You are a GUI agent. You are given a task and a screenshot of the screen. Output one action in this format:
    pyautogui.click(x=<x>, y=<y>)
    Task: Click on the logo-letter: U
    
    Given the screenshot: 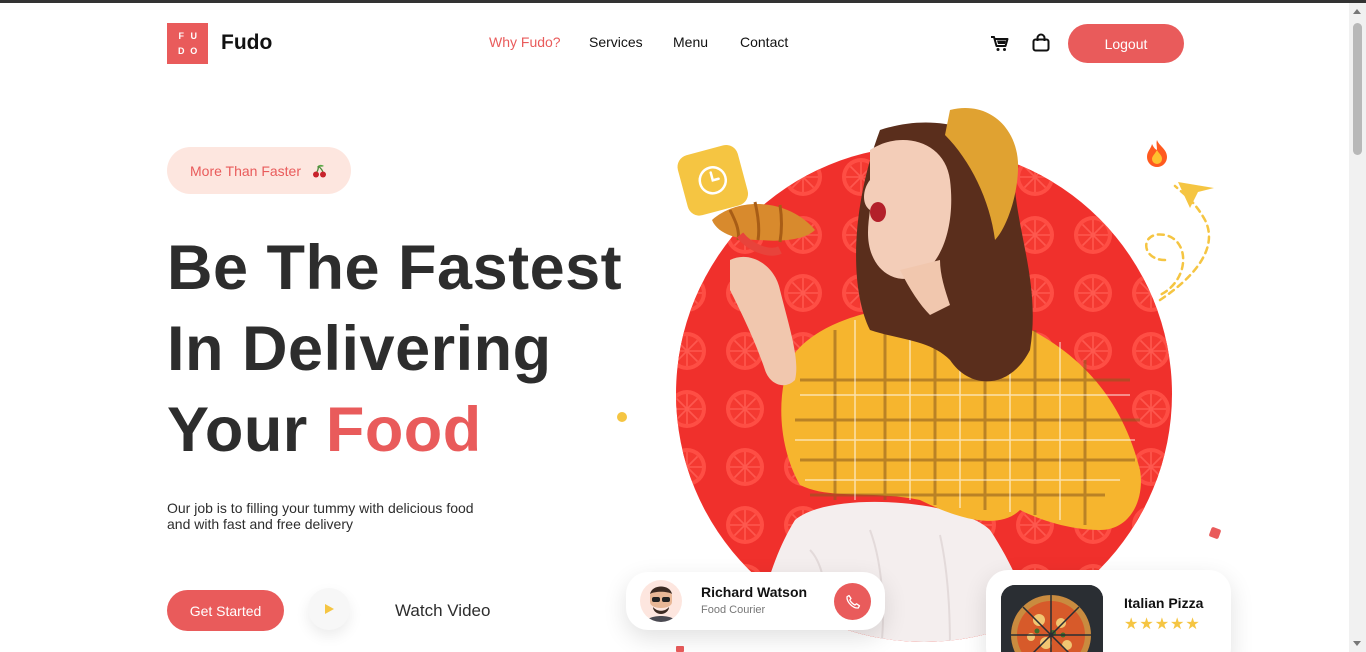 What is the action you would take?
    pyautogui.click(x=194, y=36)
    